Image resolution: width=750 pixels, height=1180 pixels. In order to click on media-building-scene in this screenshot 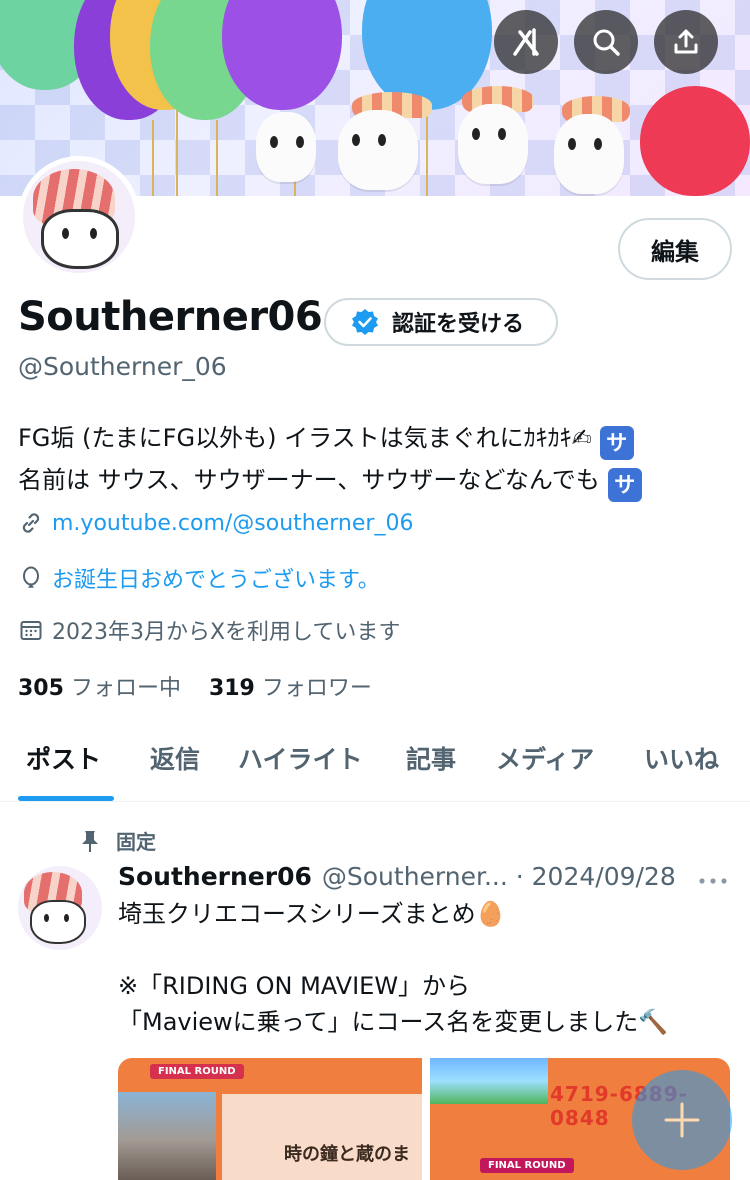, I will do `click(167, 1136)`.